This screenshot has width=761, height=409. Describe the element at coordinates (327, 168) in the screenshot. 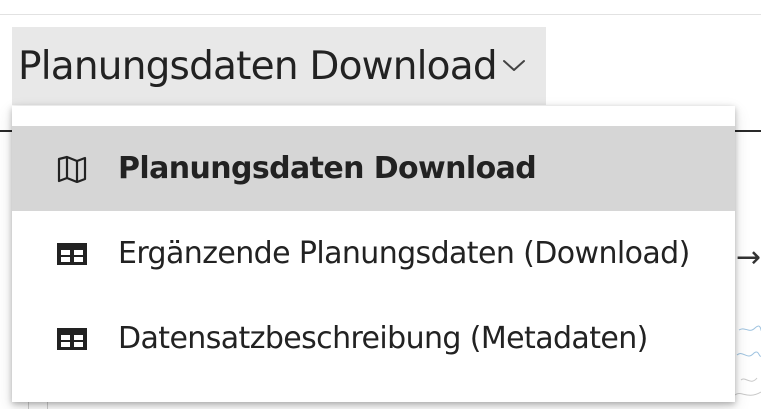

I see `menu-item-label: Planungsdaten Download` at that location.